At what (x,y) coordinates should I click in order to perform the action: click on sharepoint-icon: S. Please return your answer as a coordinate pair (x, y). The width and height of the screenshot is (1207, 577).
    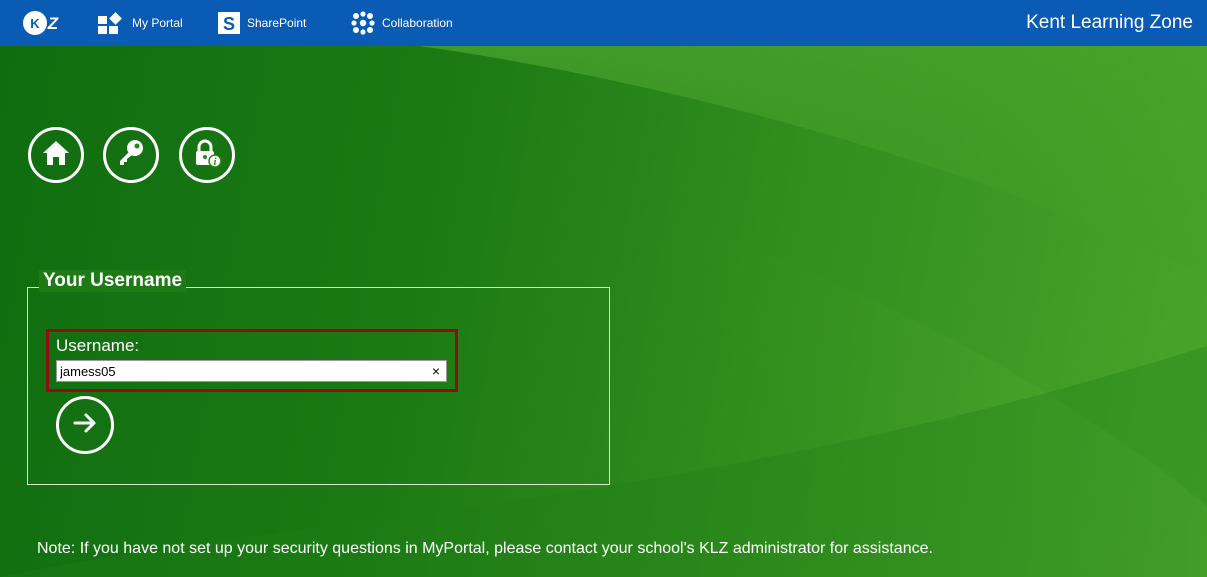
    Looking at the image, I should click on (229, 23).